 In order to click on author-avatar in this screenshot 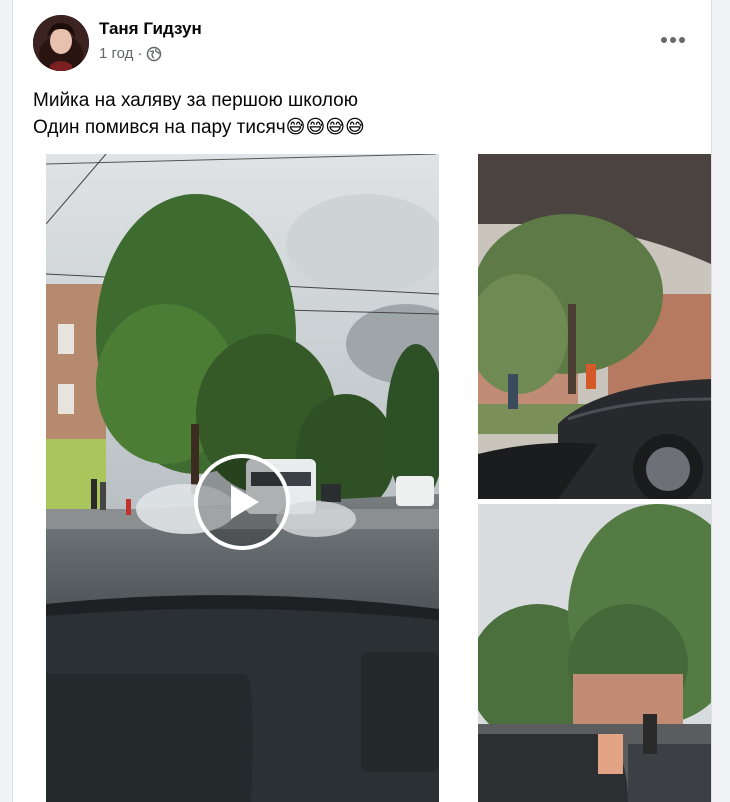, I will do `click(61, 43)`.